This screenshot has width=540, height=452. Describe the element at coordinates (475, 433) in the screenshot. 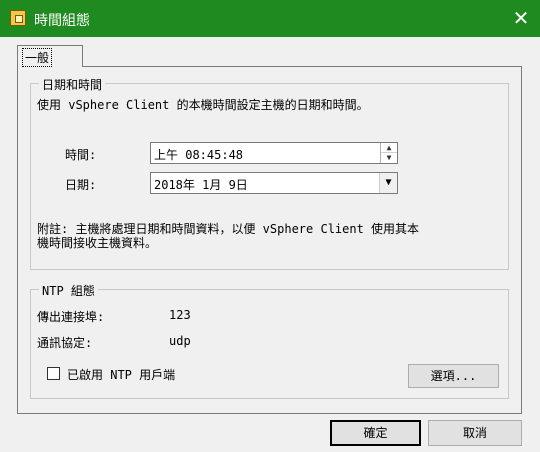

I see `cancel-button: 取消` at that location.